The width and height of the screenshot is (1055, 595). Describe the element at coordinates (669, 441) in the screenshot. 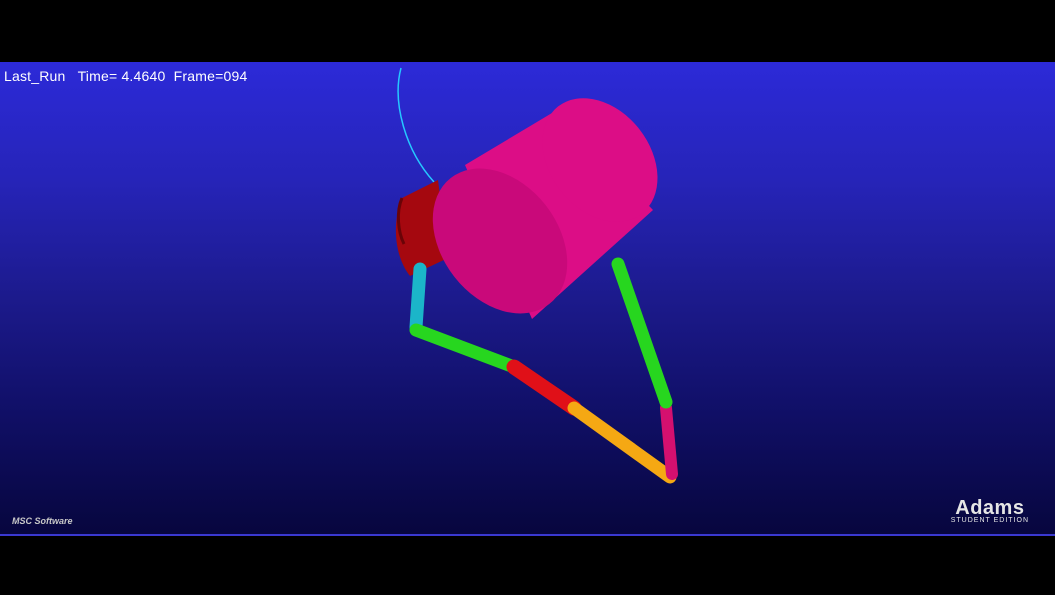

I see `magenta-short-link` at that location.